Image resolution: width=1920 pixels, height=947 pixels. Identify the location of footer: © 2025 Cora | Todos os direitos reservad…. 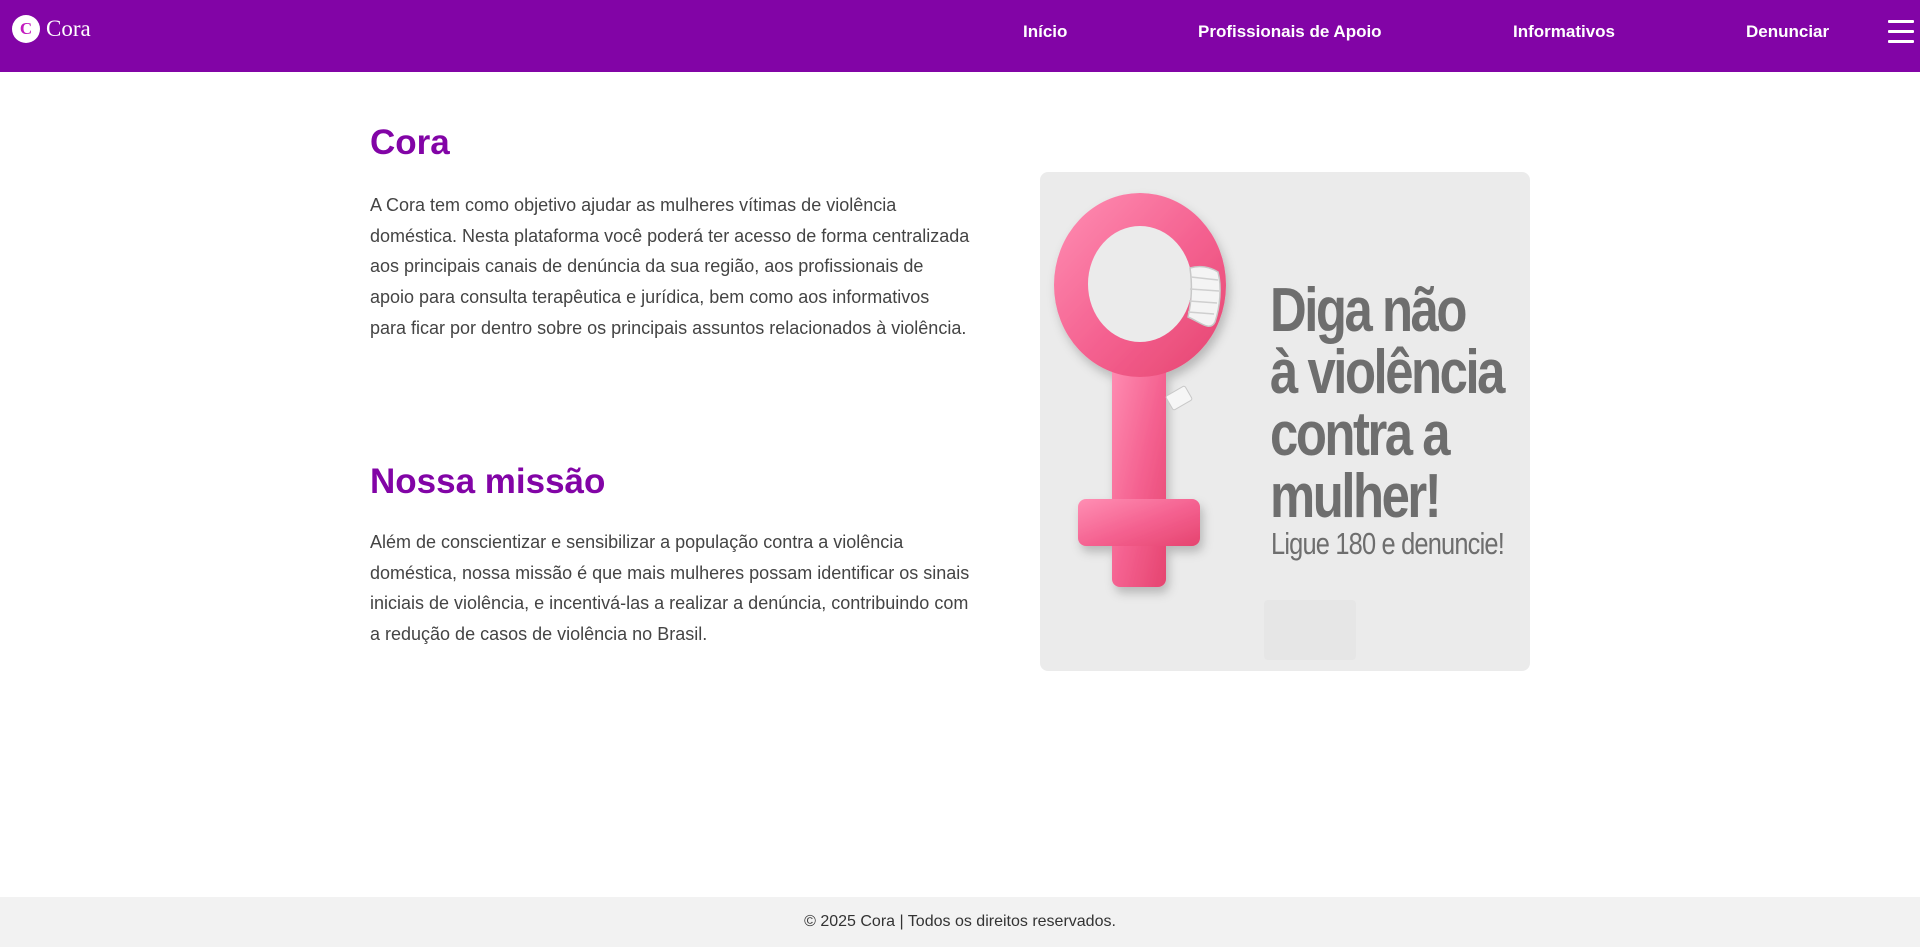
(960, 922).